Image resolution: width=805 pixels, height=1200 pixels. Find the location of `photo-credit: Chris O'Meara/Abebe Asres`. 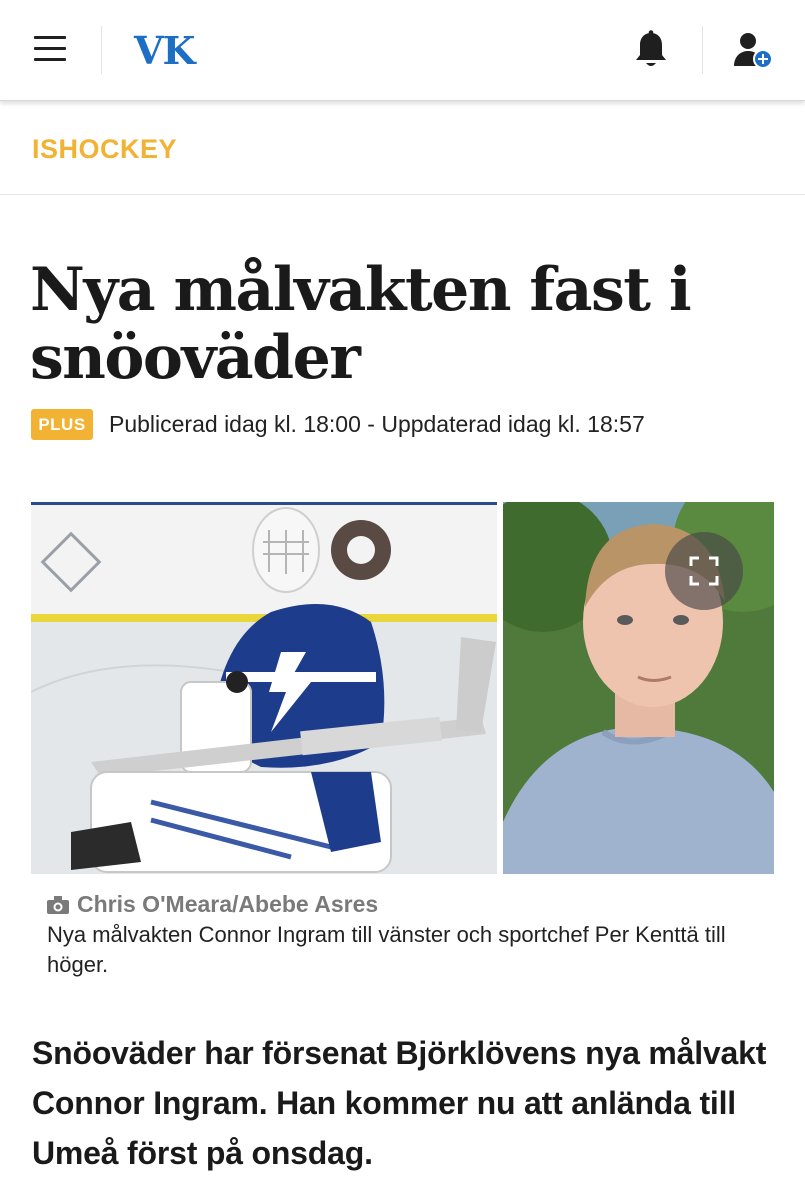

photo-credit: Chris O'Meara/Abebe Asres is located at coordinates (212, 904).